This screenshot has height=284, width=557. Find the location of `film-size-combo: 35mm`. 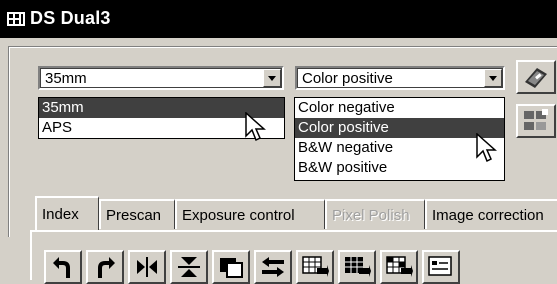

film-size-combo: 35mm is located at coordinates (161, 78).